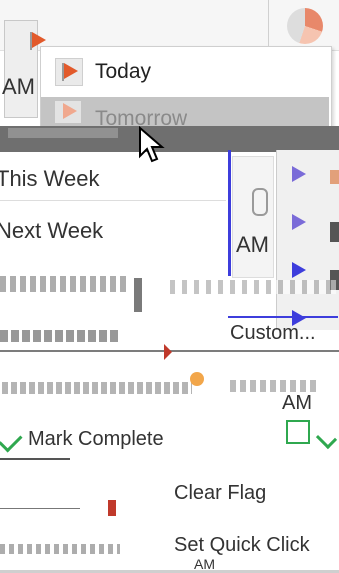 This screenshot has width=339, height=573. Describe the element at coordinates (297, 403) in the screenshot. I see `side-time-fragment-2: AM` at that location.